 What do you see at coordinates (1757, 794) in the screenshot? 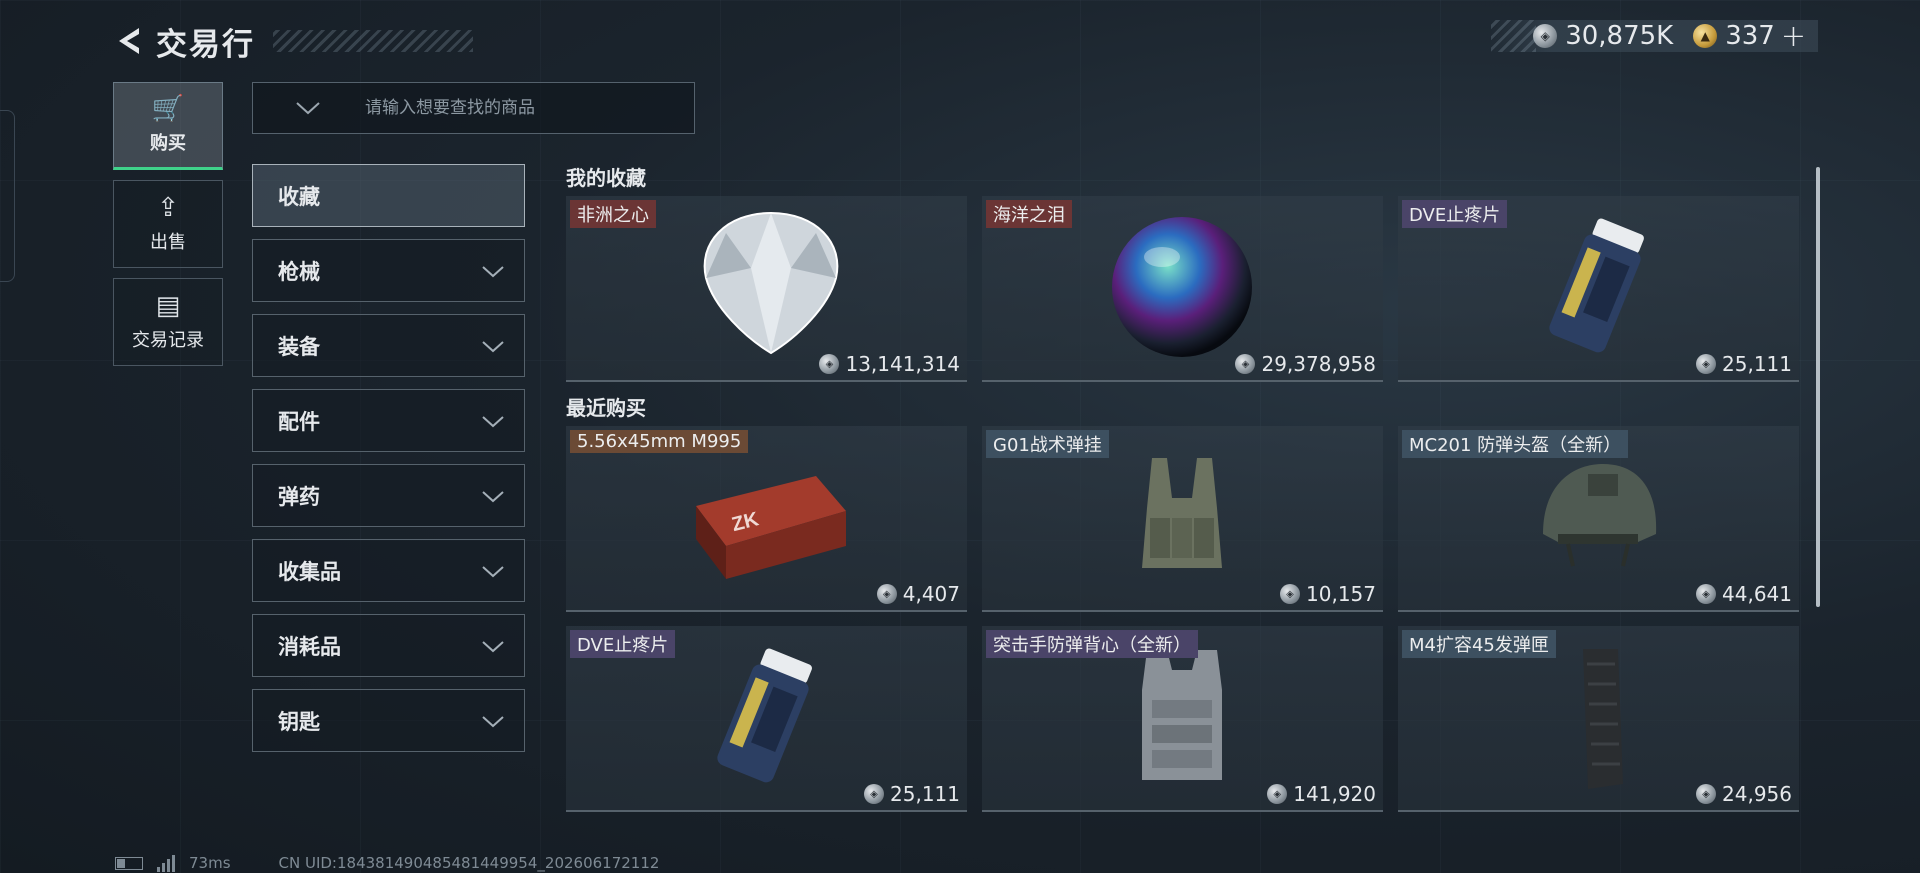
I see `item-price-value: 24,956` at bounding box center [1757, 794].